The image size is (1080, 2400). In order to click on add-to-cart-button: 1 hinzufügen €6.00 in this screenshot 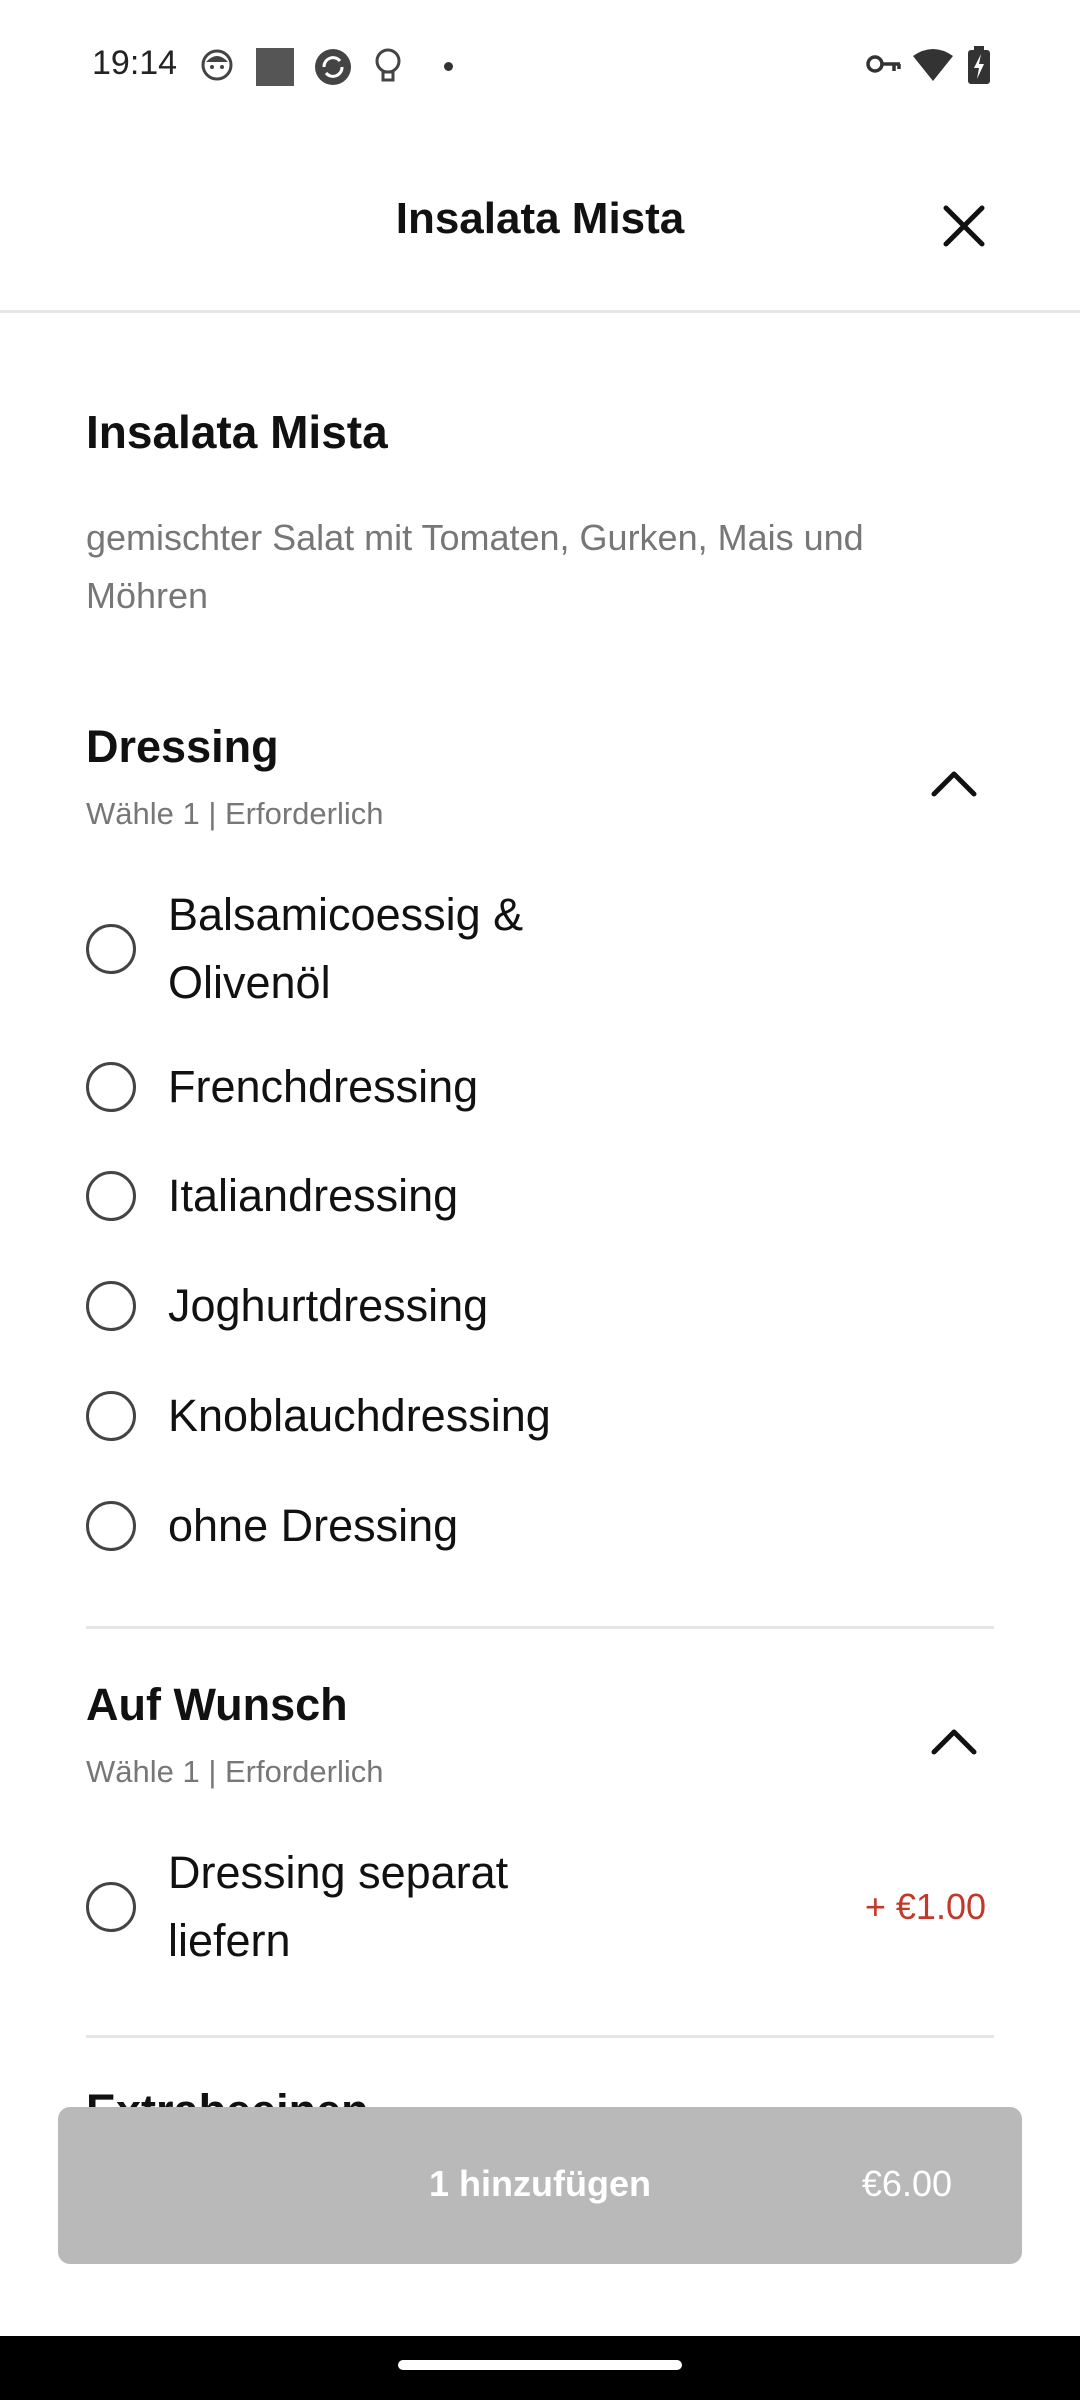, I will do `click(540, 2185)`.